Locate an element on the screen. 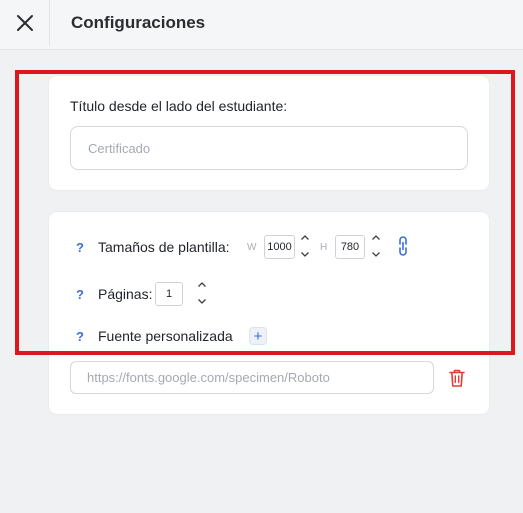  height-stepper is located at coordinates (376, 246).